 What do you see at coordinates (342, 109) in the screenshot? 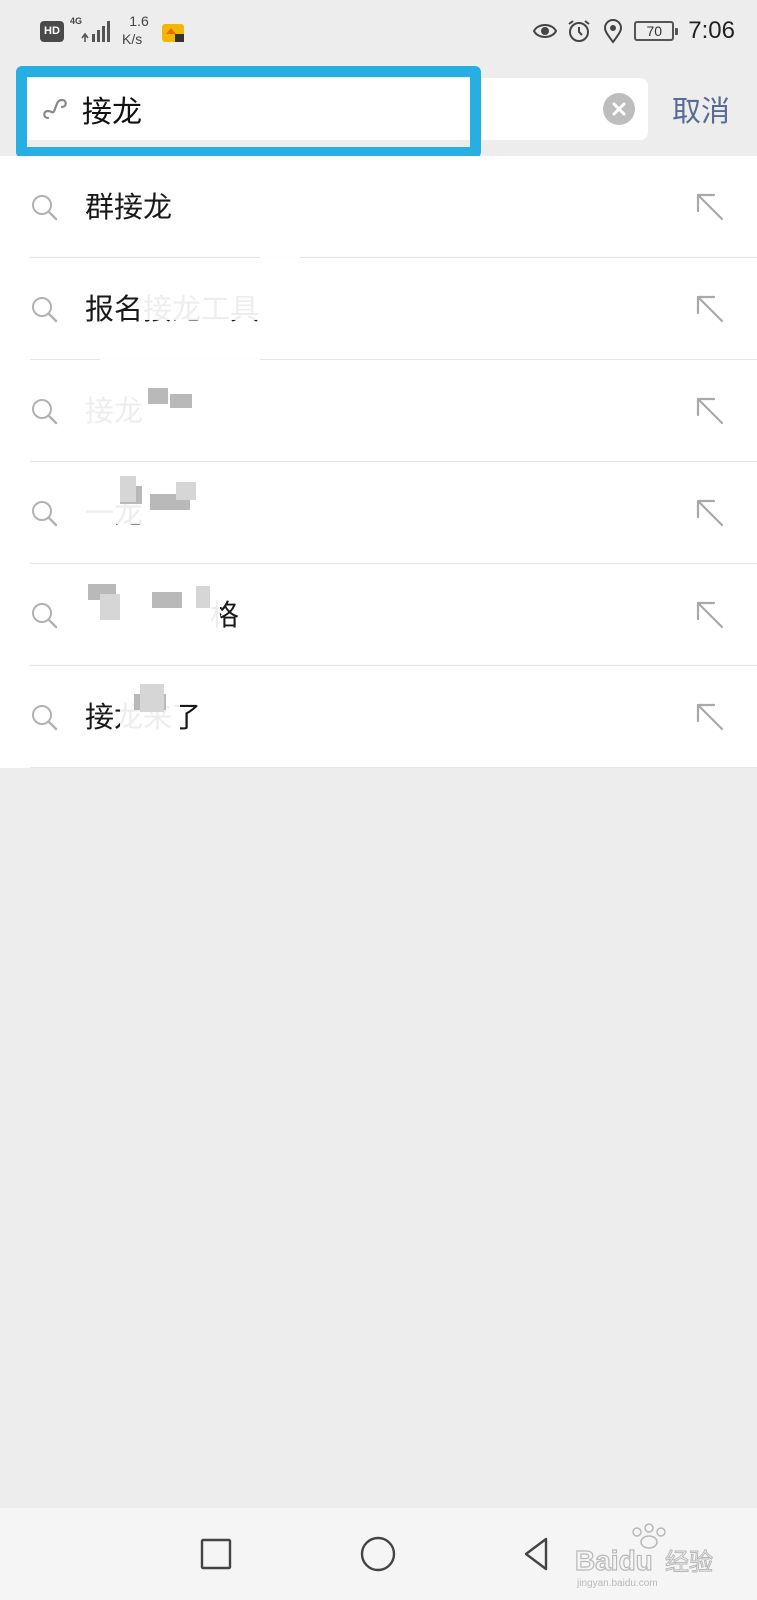
I see `search-input` at bounding box center [342, 109].